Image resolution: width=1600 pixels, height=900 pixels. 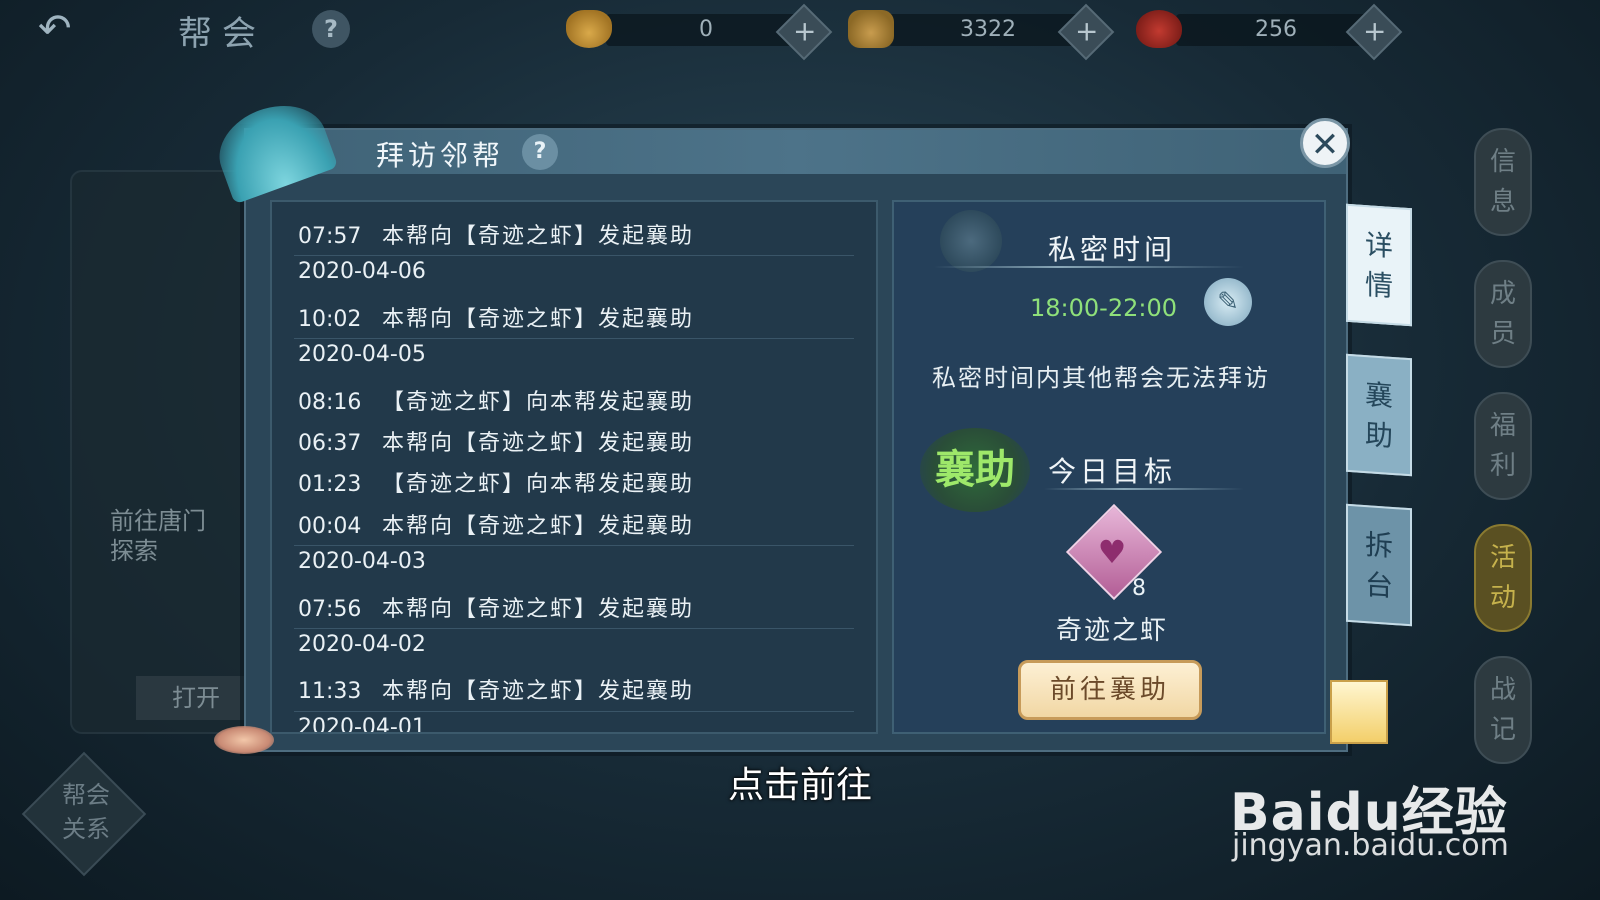 I want to click on go-assist-button: 前往襄助, so click(x=1110, y=690).